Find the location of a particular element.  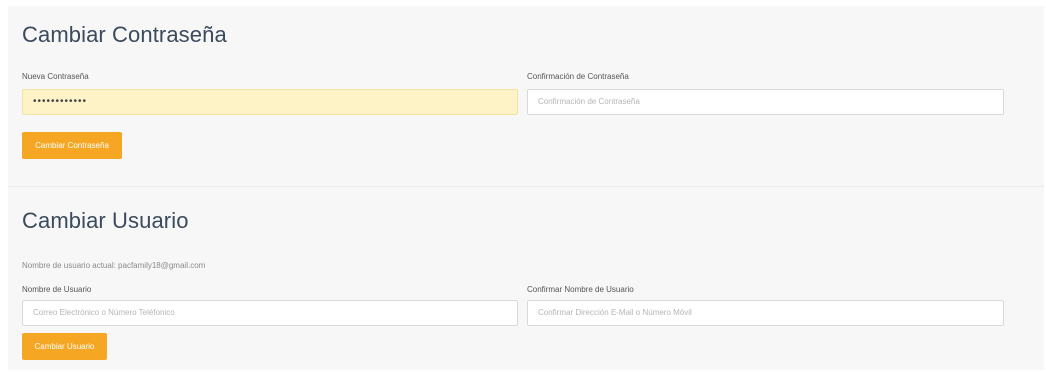

change-user-button: Cambiar Usuario is located at coordinates (64, 346).